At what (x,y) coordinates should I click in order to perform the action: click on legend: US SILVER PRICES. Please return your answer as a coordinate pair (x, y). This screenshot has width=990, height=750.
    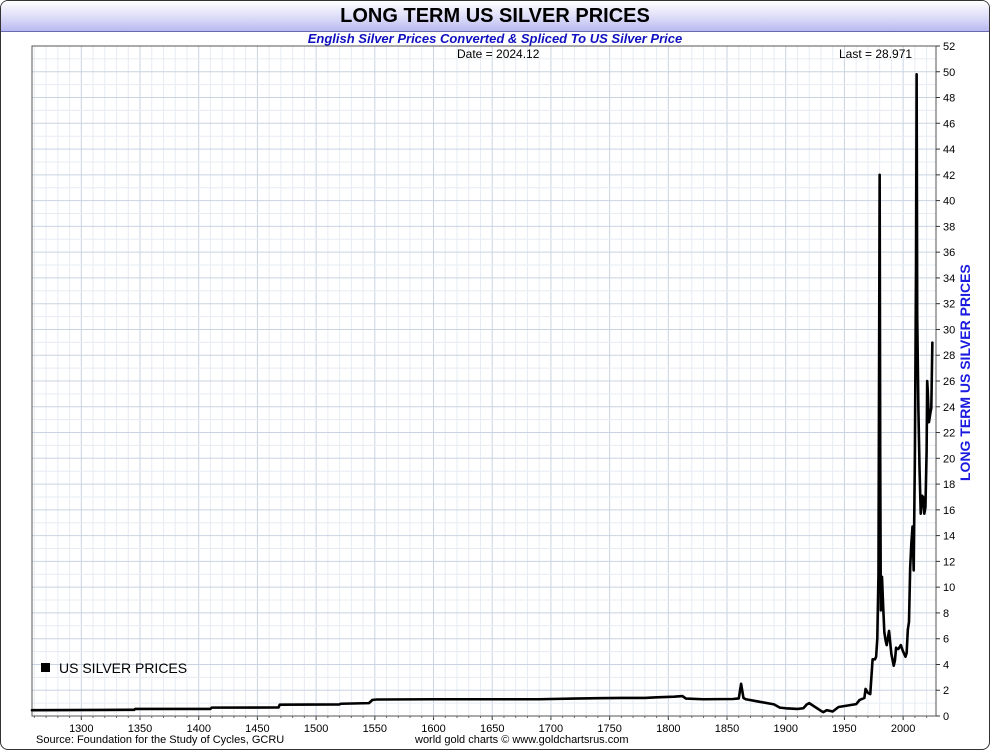
    Looking at the image, I should click on (114, 668).